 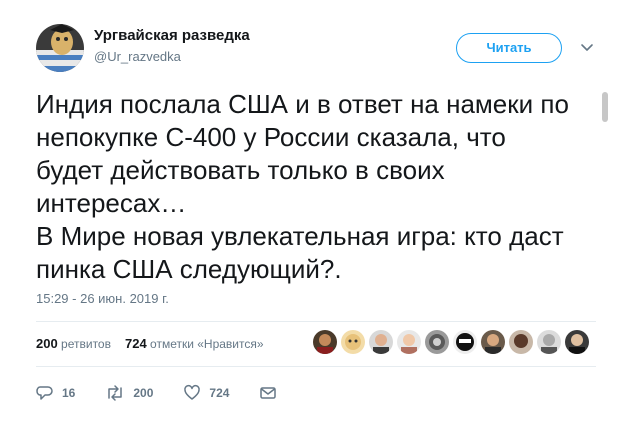 What do you see at coordinates (451, 344) in the screenshot?
I see `liker-avatars` at bounding box center [451, 344].